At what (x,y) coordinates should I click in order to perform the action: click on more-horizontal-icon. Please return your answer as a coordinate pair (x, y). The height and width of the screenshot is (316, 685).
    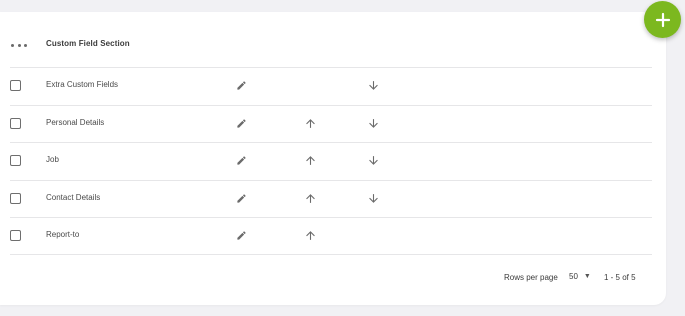
    Looking at the image, I should click on (19, 45).